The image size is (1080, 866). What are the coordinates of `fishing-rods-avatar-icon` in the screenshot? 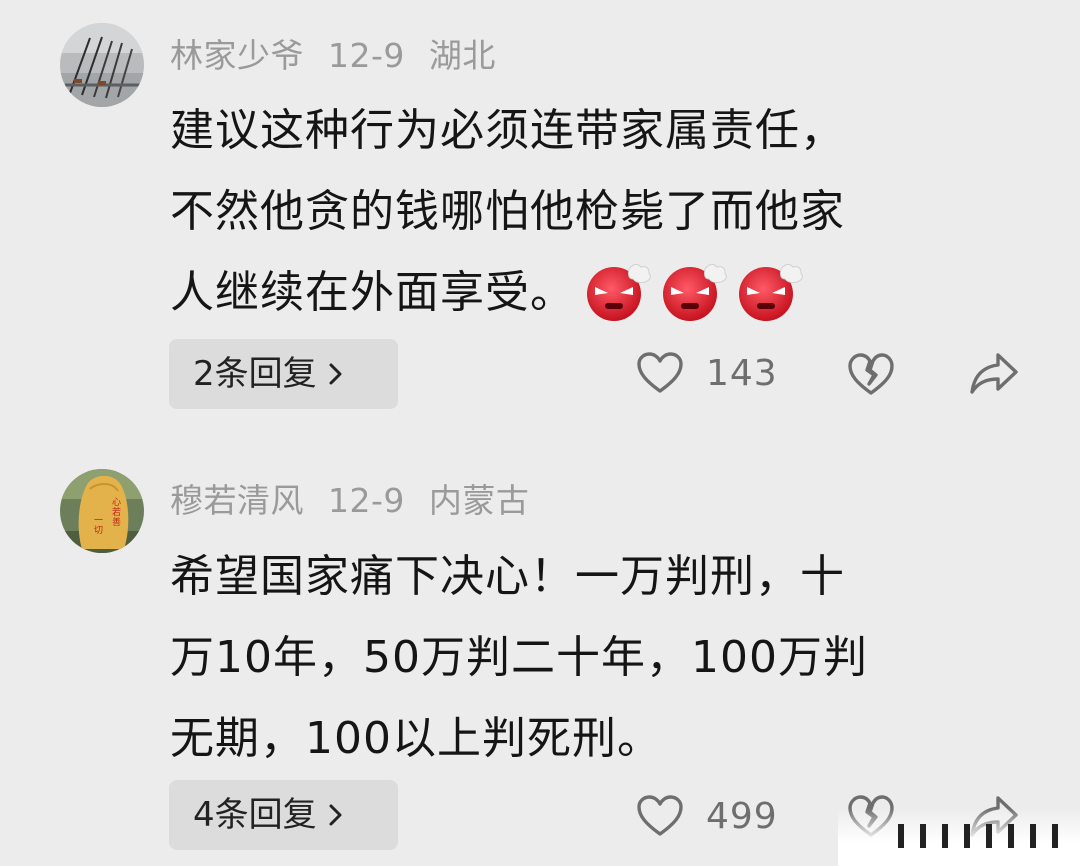 It's located at (102, 65).